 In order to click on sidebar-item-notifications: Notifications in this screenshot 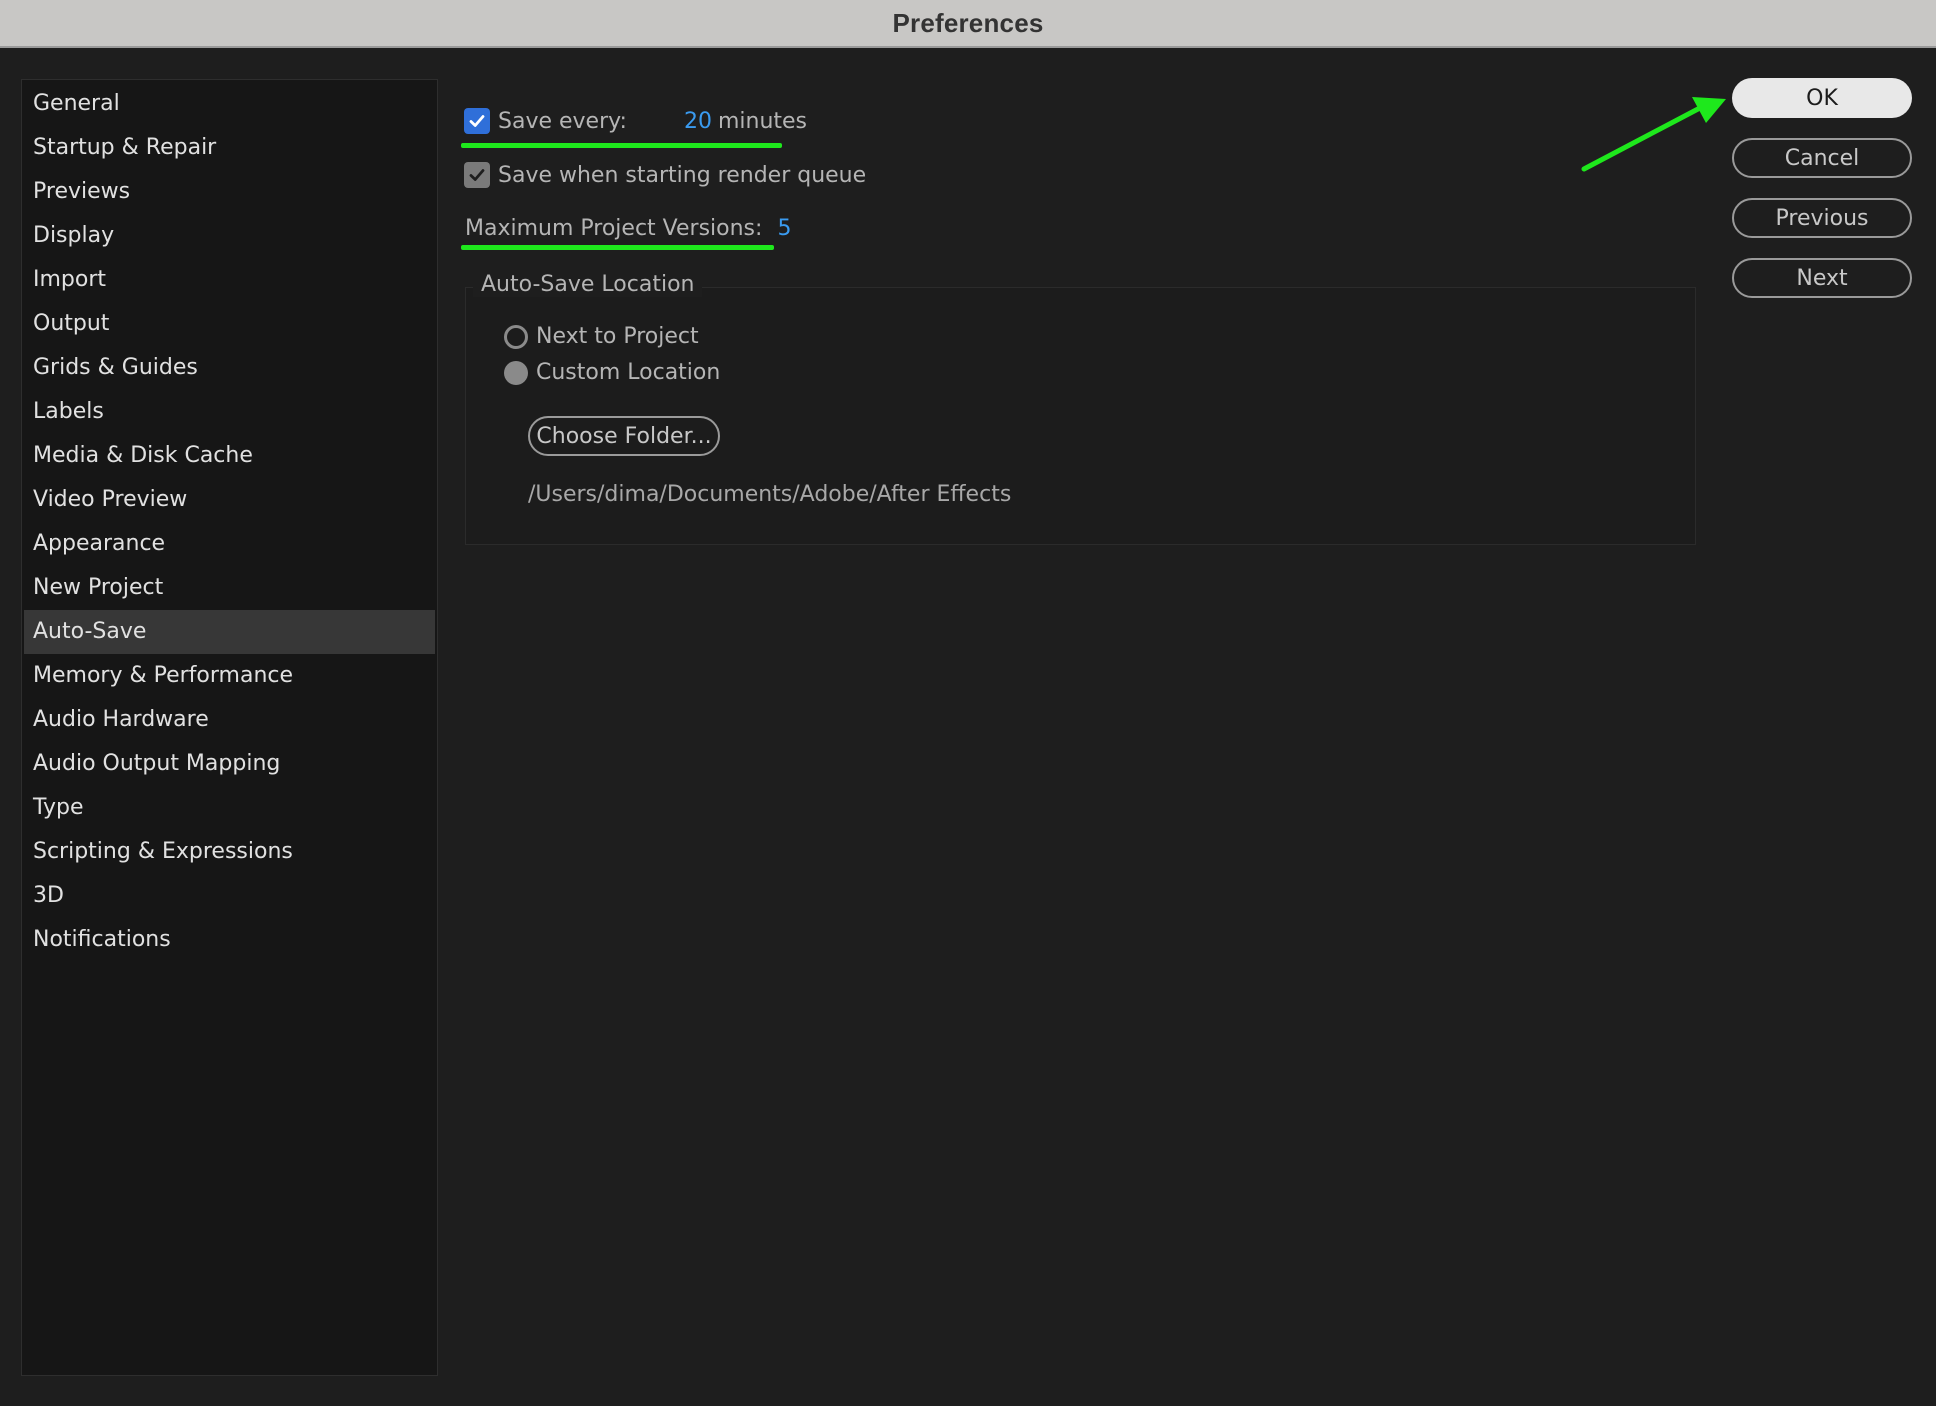, I will do `click(229, 940)`.